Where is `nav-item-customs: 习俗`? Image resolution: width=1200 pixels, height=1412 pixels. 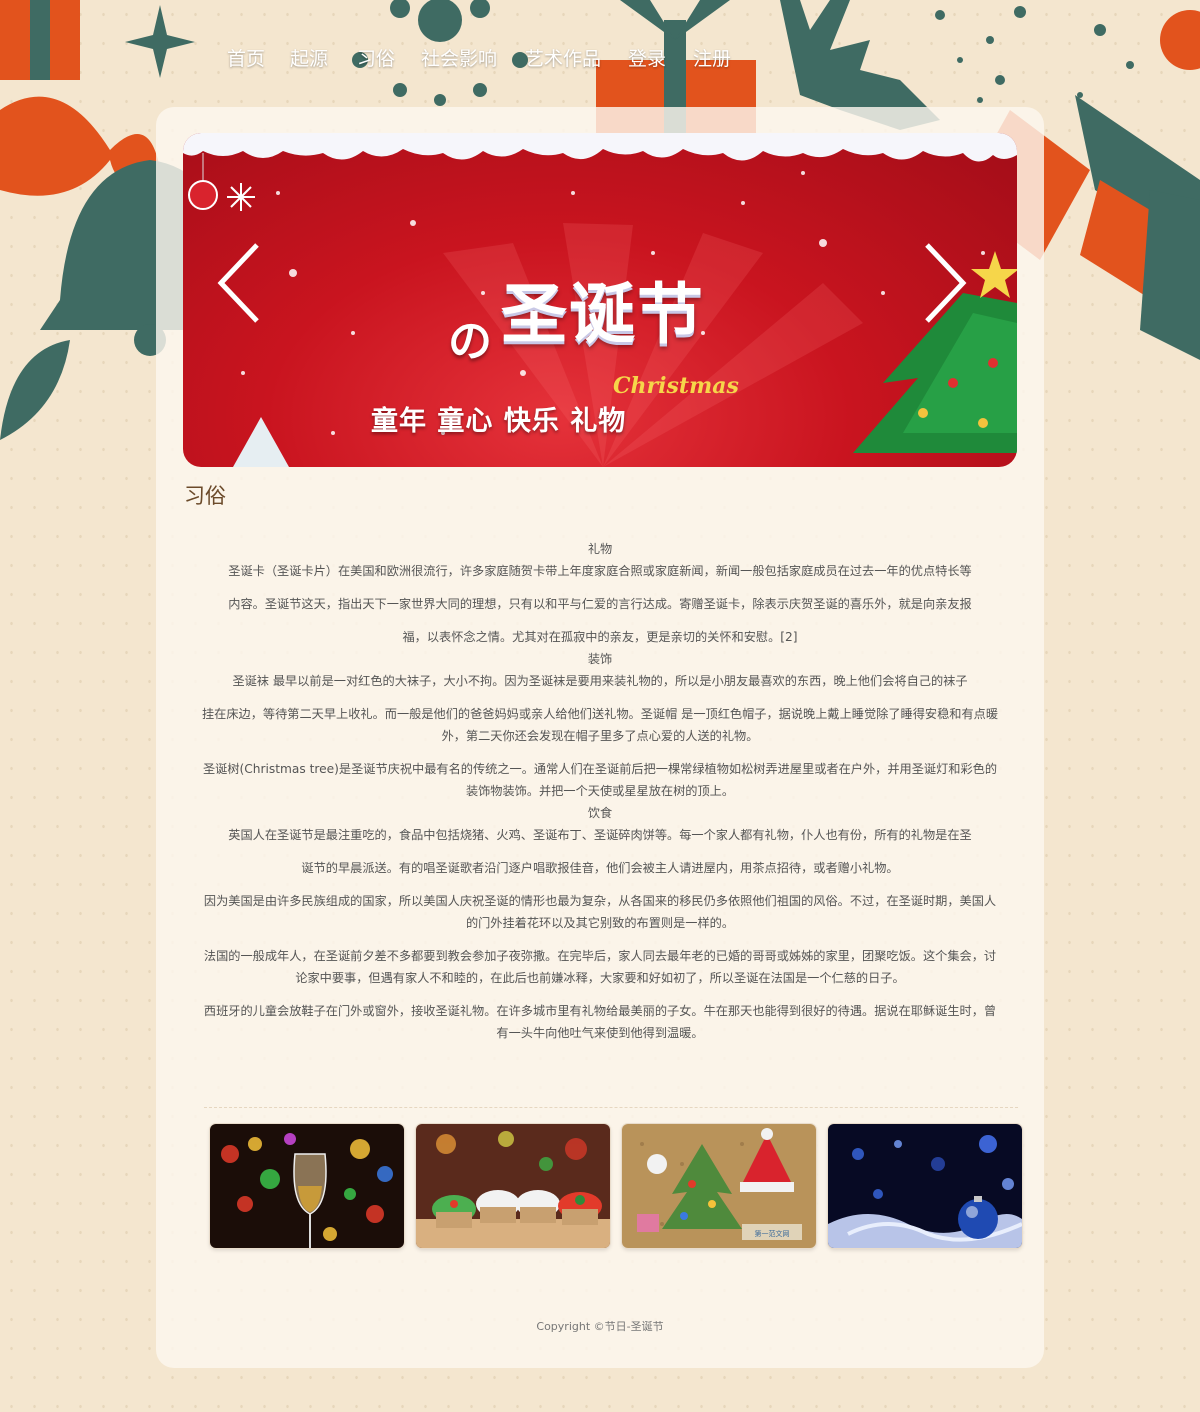
nav-item-customs: 习俗 is located at coordinates (376, 57).